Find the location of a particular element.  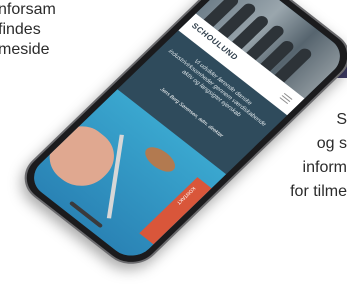

hamburger-menu-icon is located at coordinates (286, 98).